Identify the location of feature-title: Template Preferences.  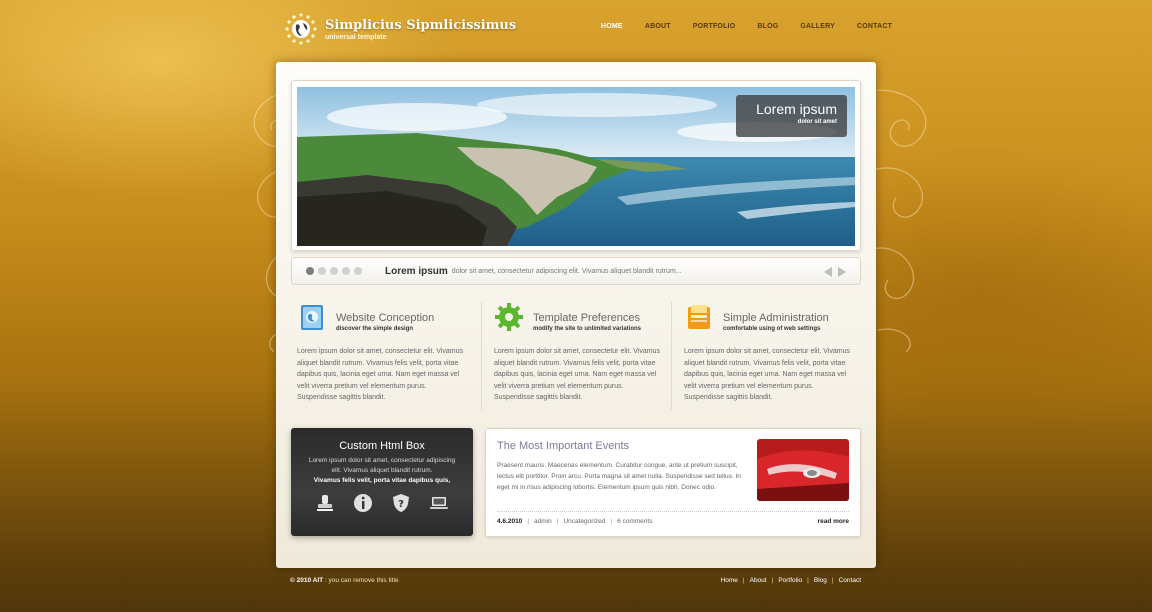
(586, 318).